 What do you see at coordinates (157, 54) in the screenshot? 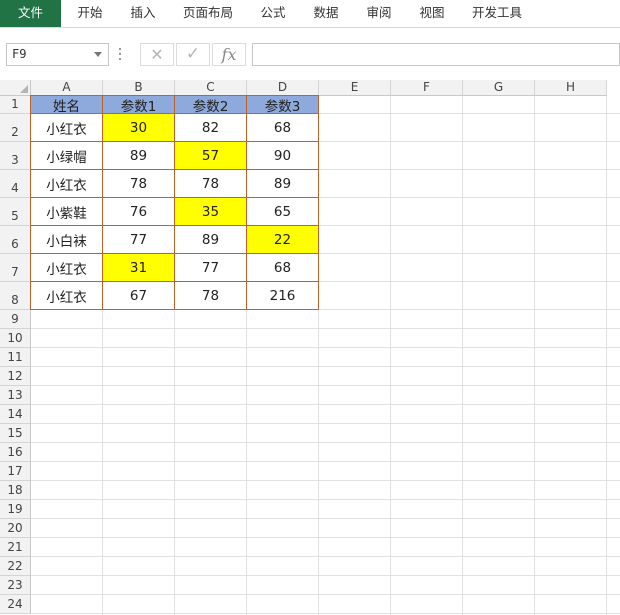
I see `cancel-icon: ✕` at bounding box center [157, 54].